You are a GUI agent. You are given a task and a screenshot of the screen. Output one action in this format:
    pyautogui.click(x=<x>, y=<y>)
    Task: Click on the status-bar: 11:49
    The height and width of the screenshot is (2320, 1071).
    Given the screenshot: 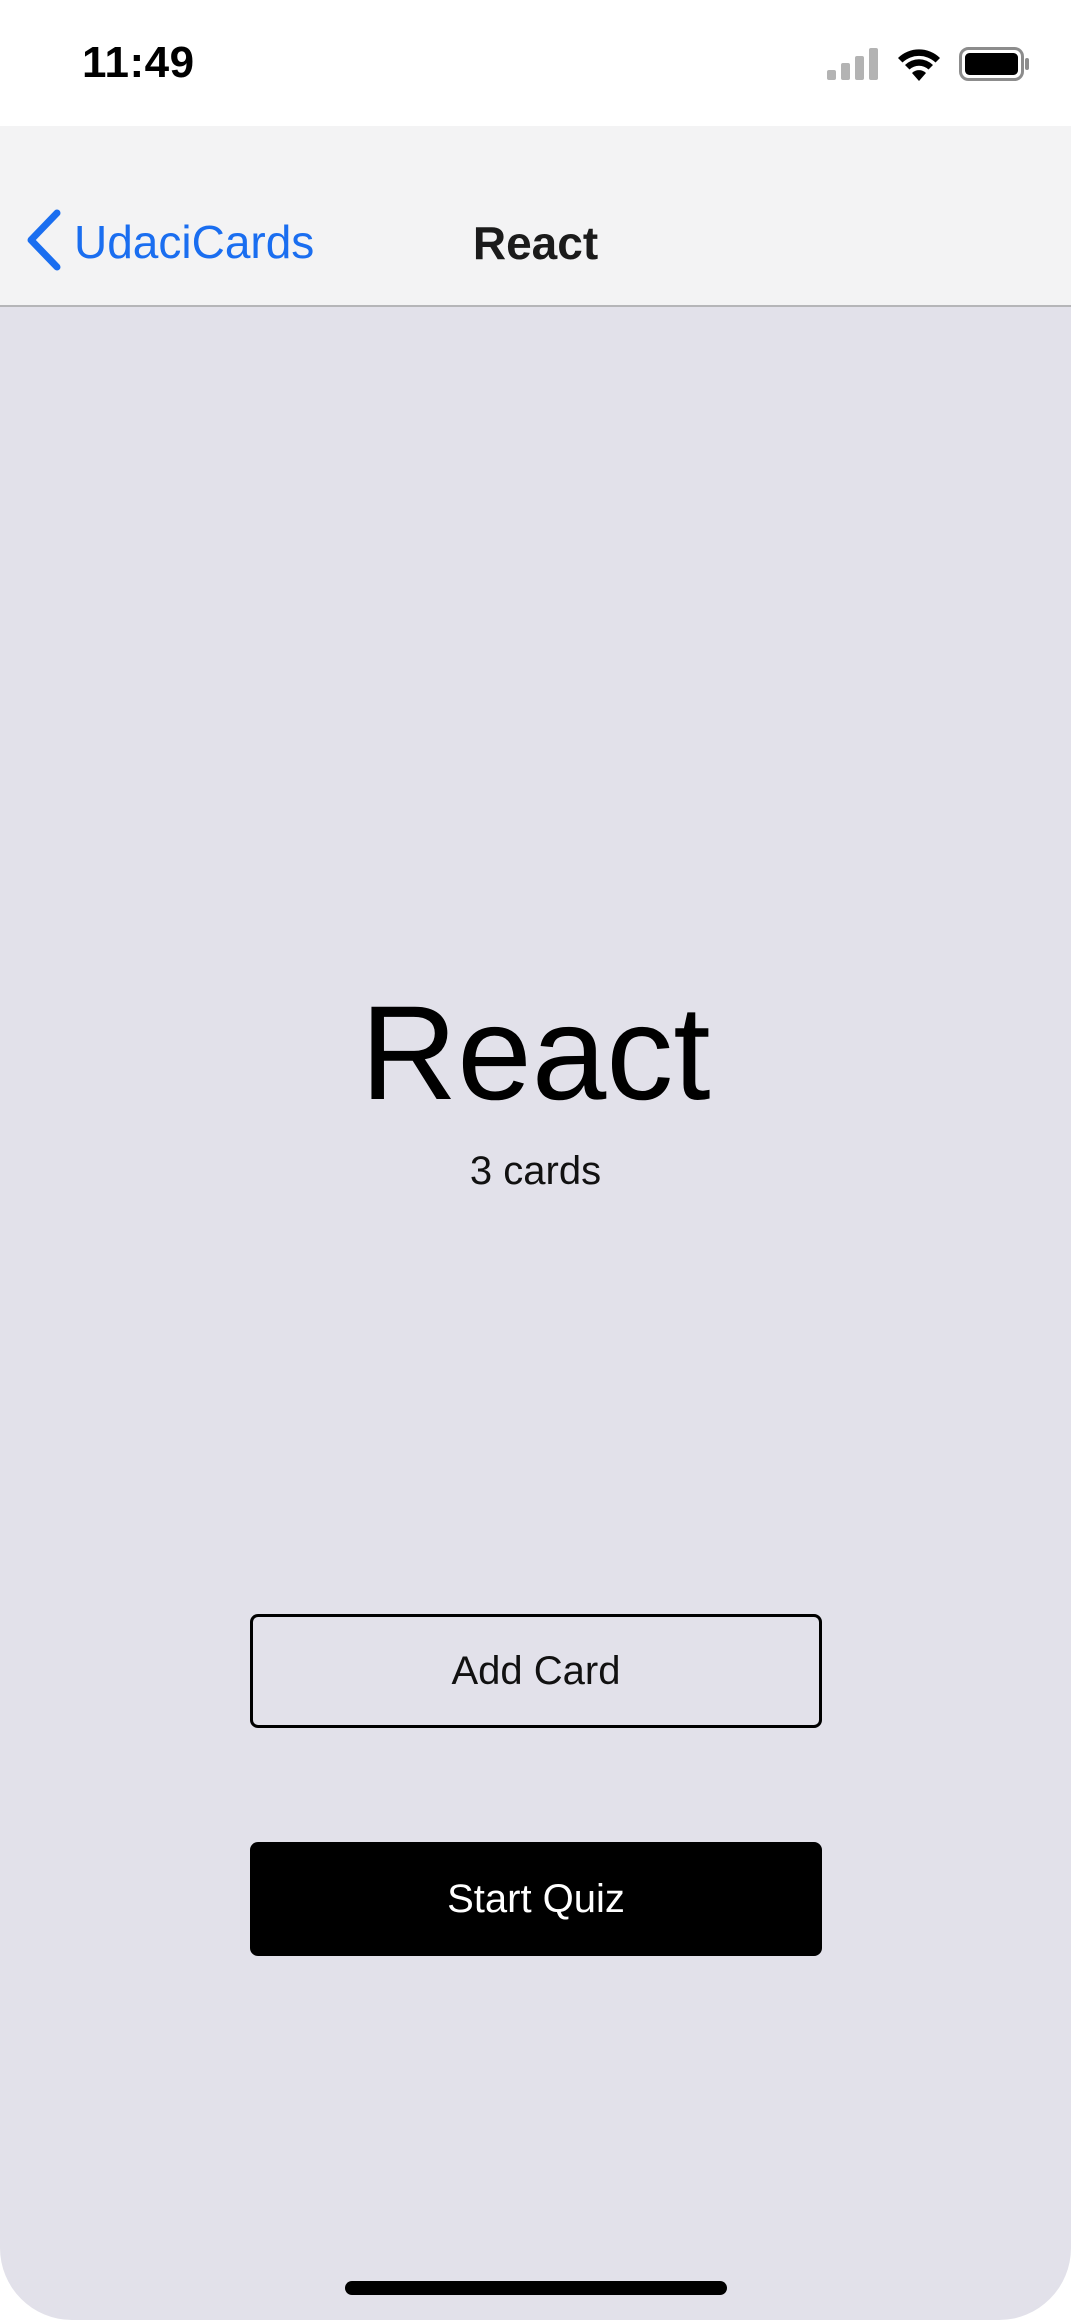 What is the action you would take?
    pyautogui.click(x=535, y=63)
    